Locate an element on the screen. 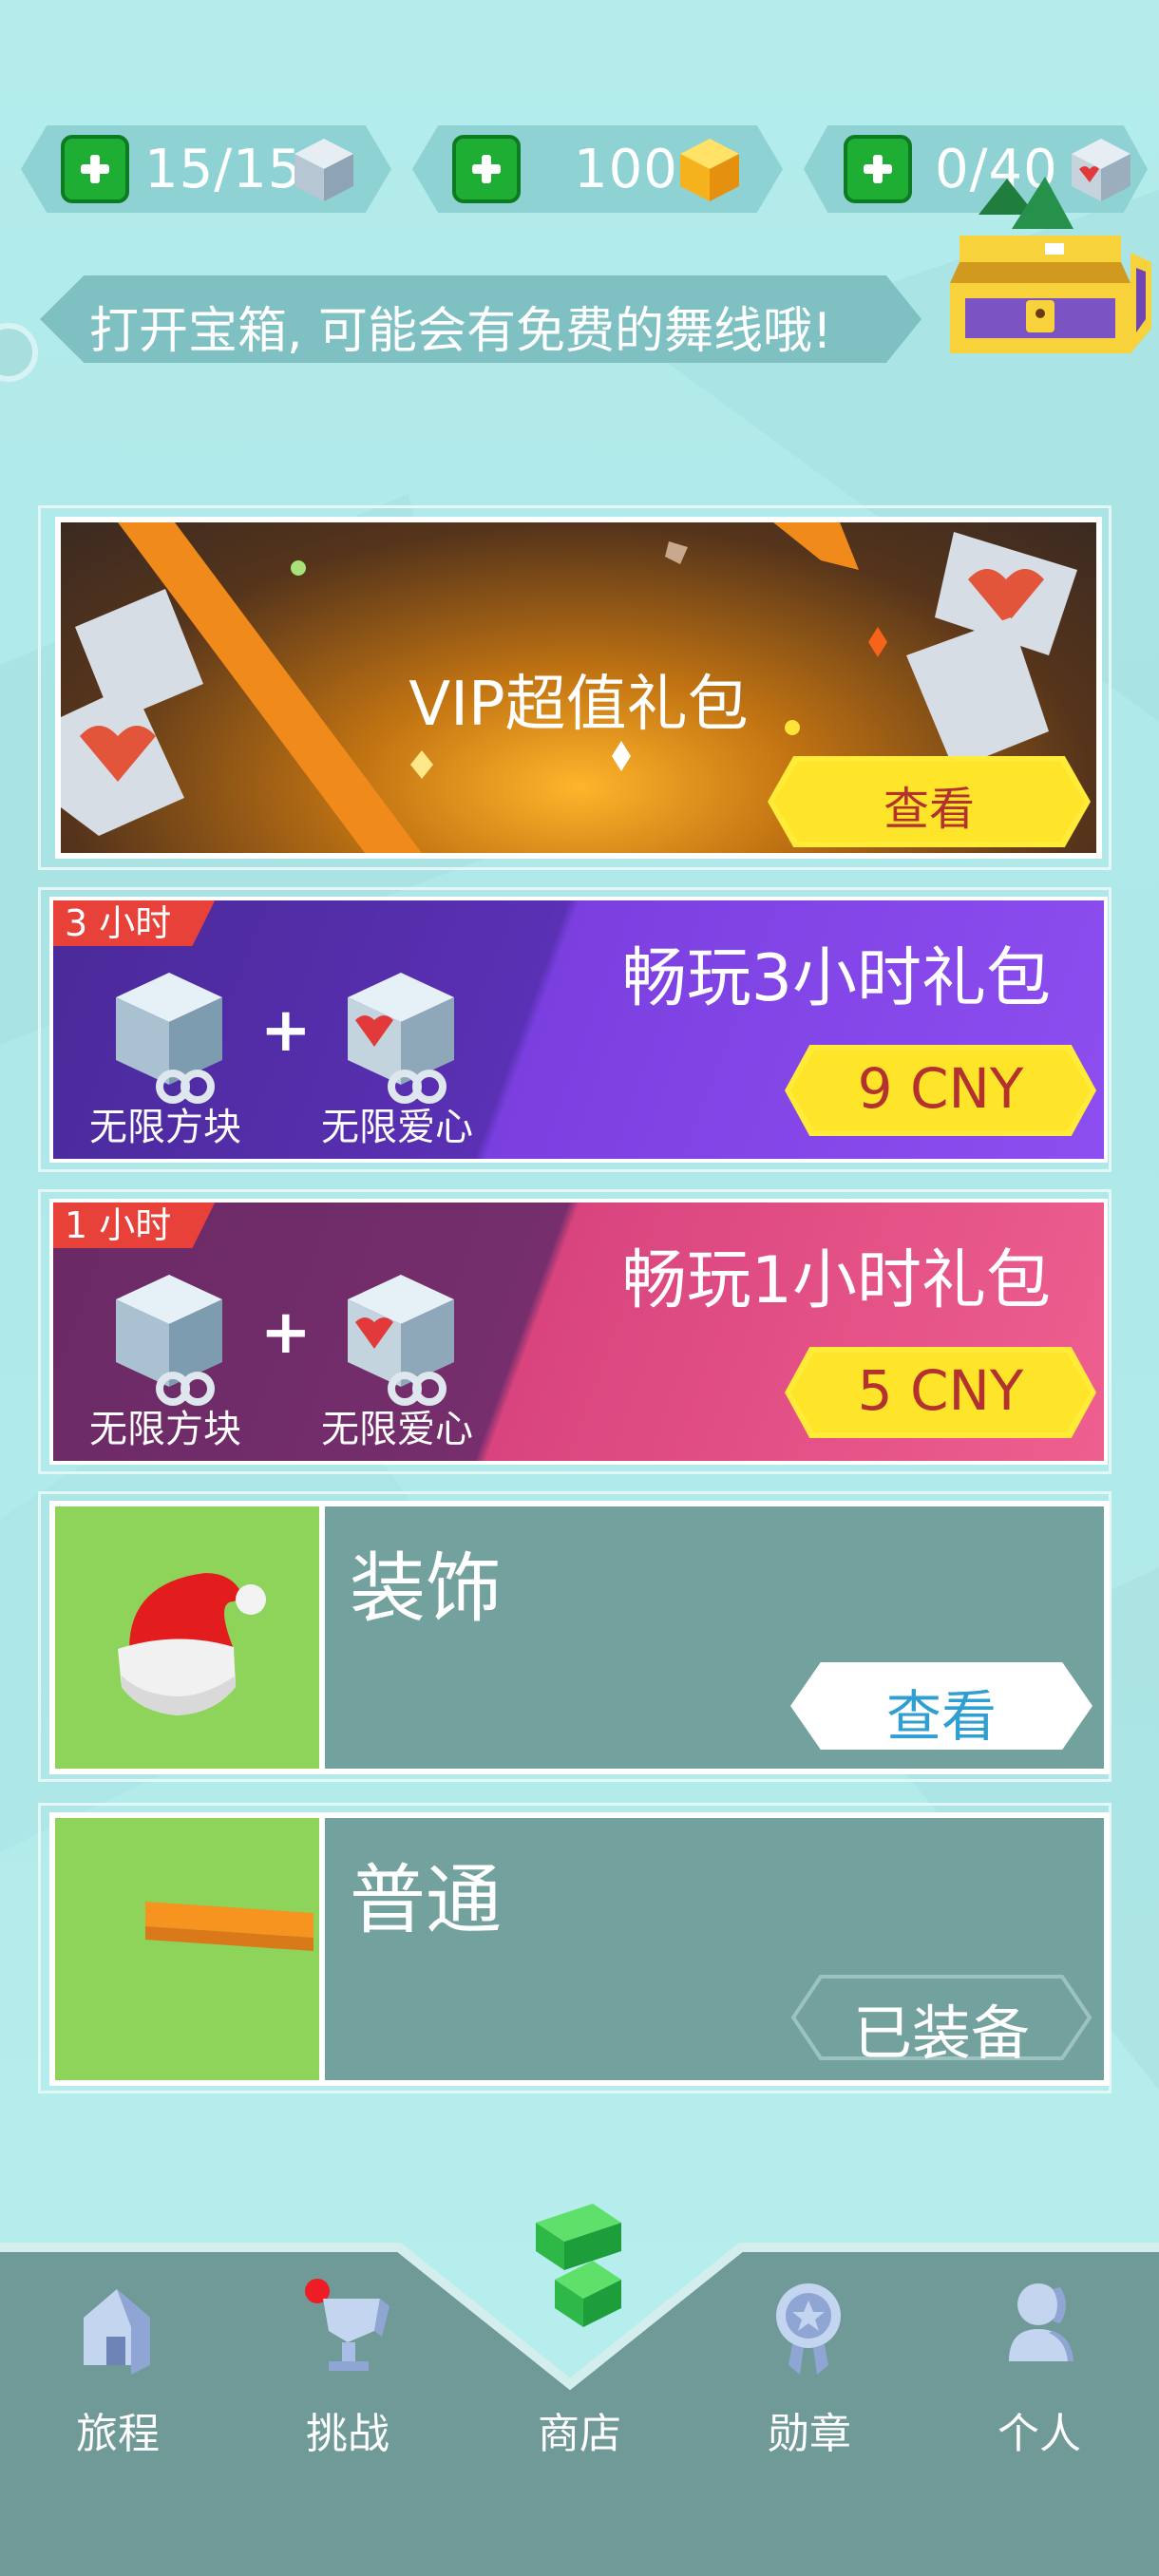 Image resolution: width=1159 pixels, height=2576 pixels. pack-3h-price-button: 9 CNY is located at coordinates (940, 1090).